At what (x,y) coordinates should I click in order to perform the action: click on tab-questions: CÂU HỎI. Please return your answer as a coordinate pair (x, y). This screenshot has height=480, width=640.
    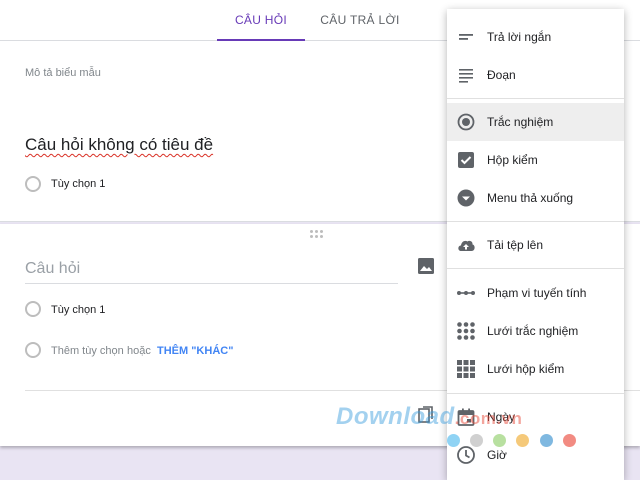
    Looking at the image, I should click on (261, 20).